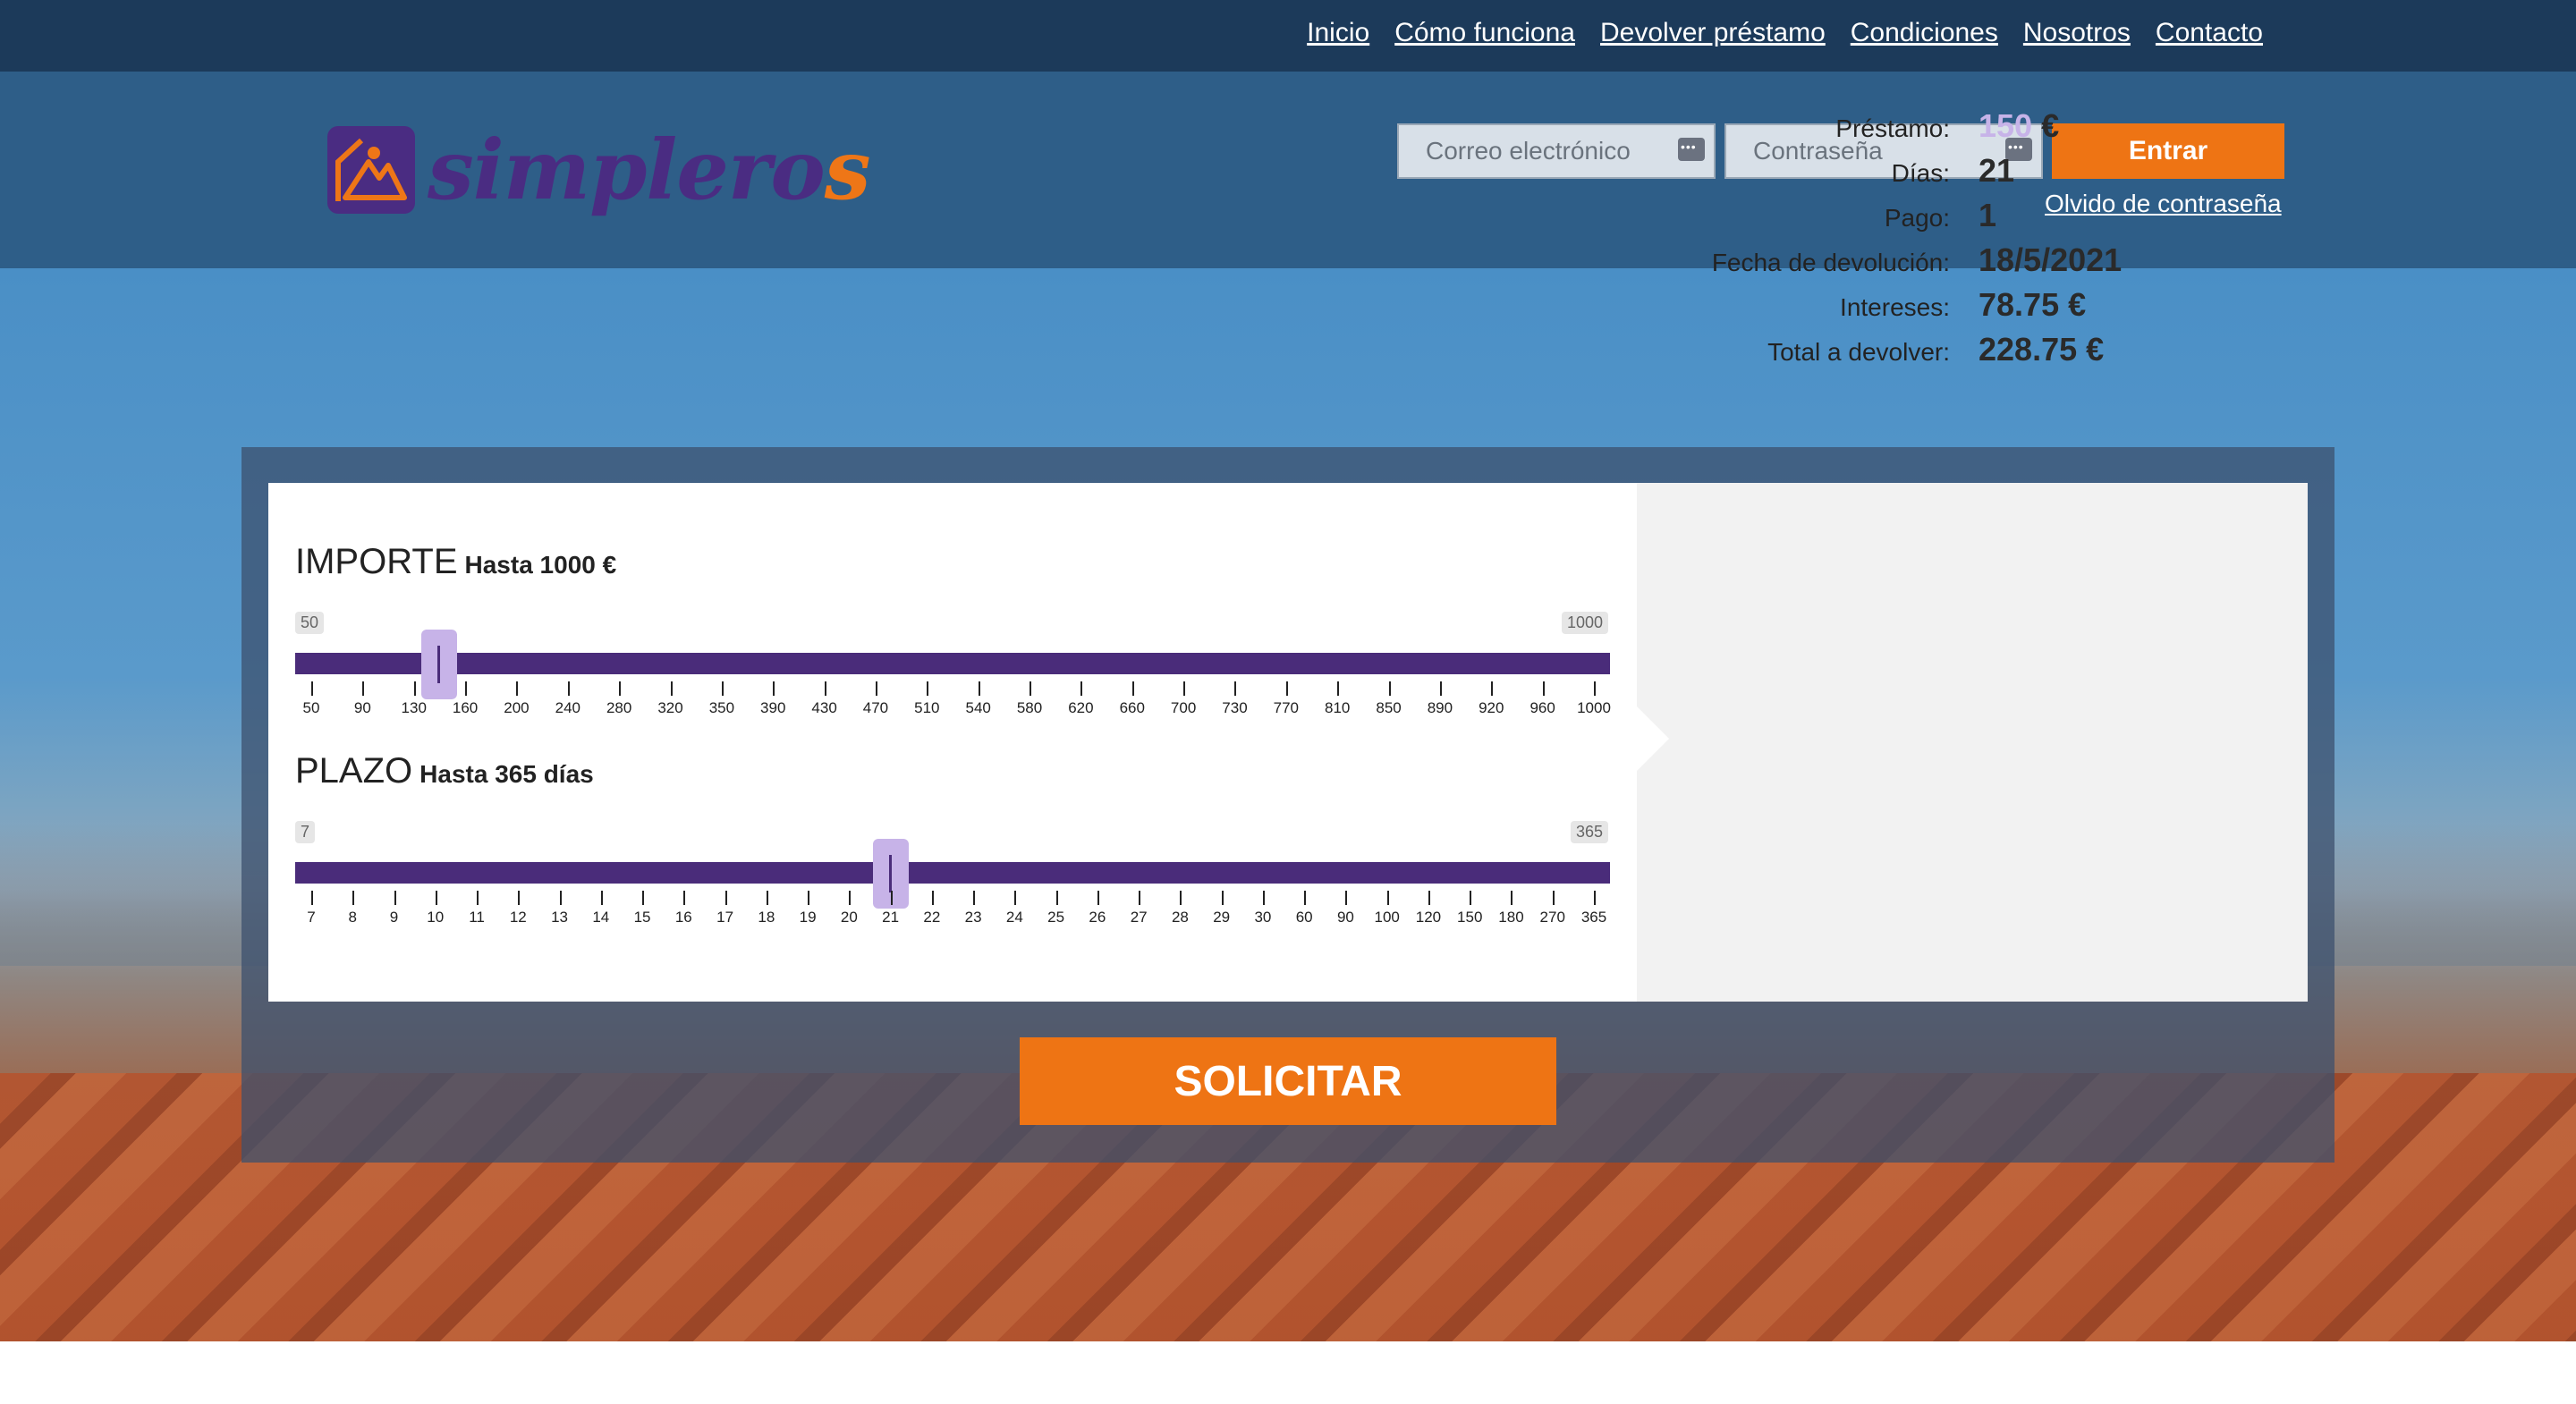  Describe the element at coordinates (619, 708) in the screenshot. I see `scale-tick-label: 280` at that location.